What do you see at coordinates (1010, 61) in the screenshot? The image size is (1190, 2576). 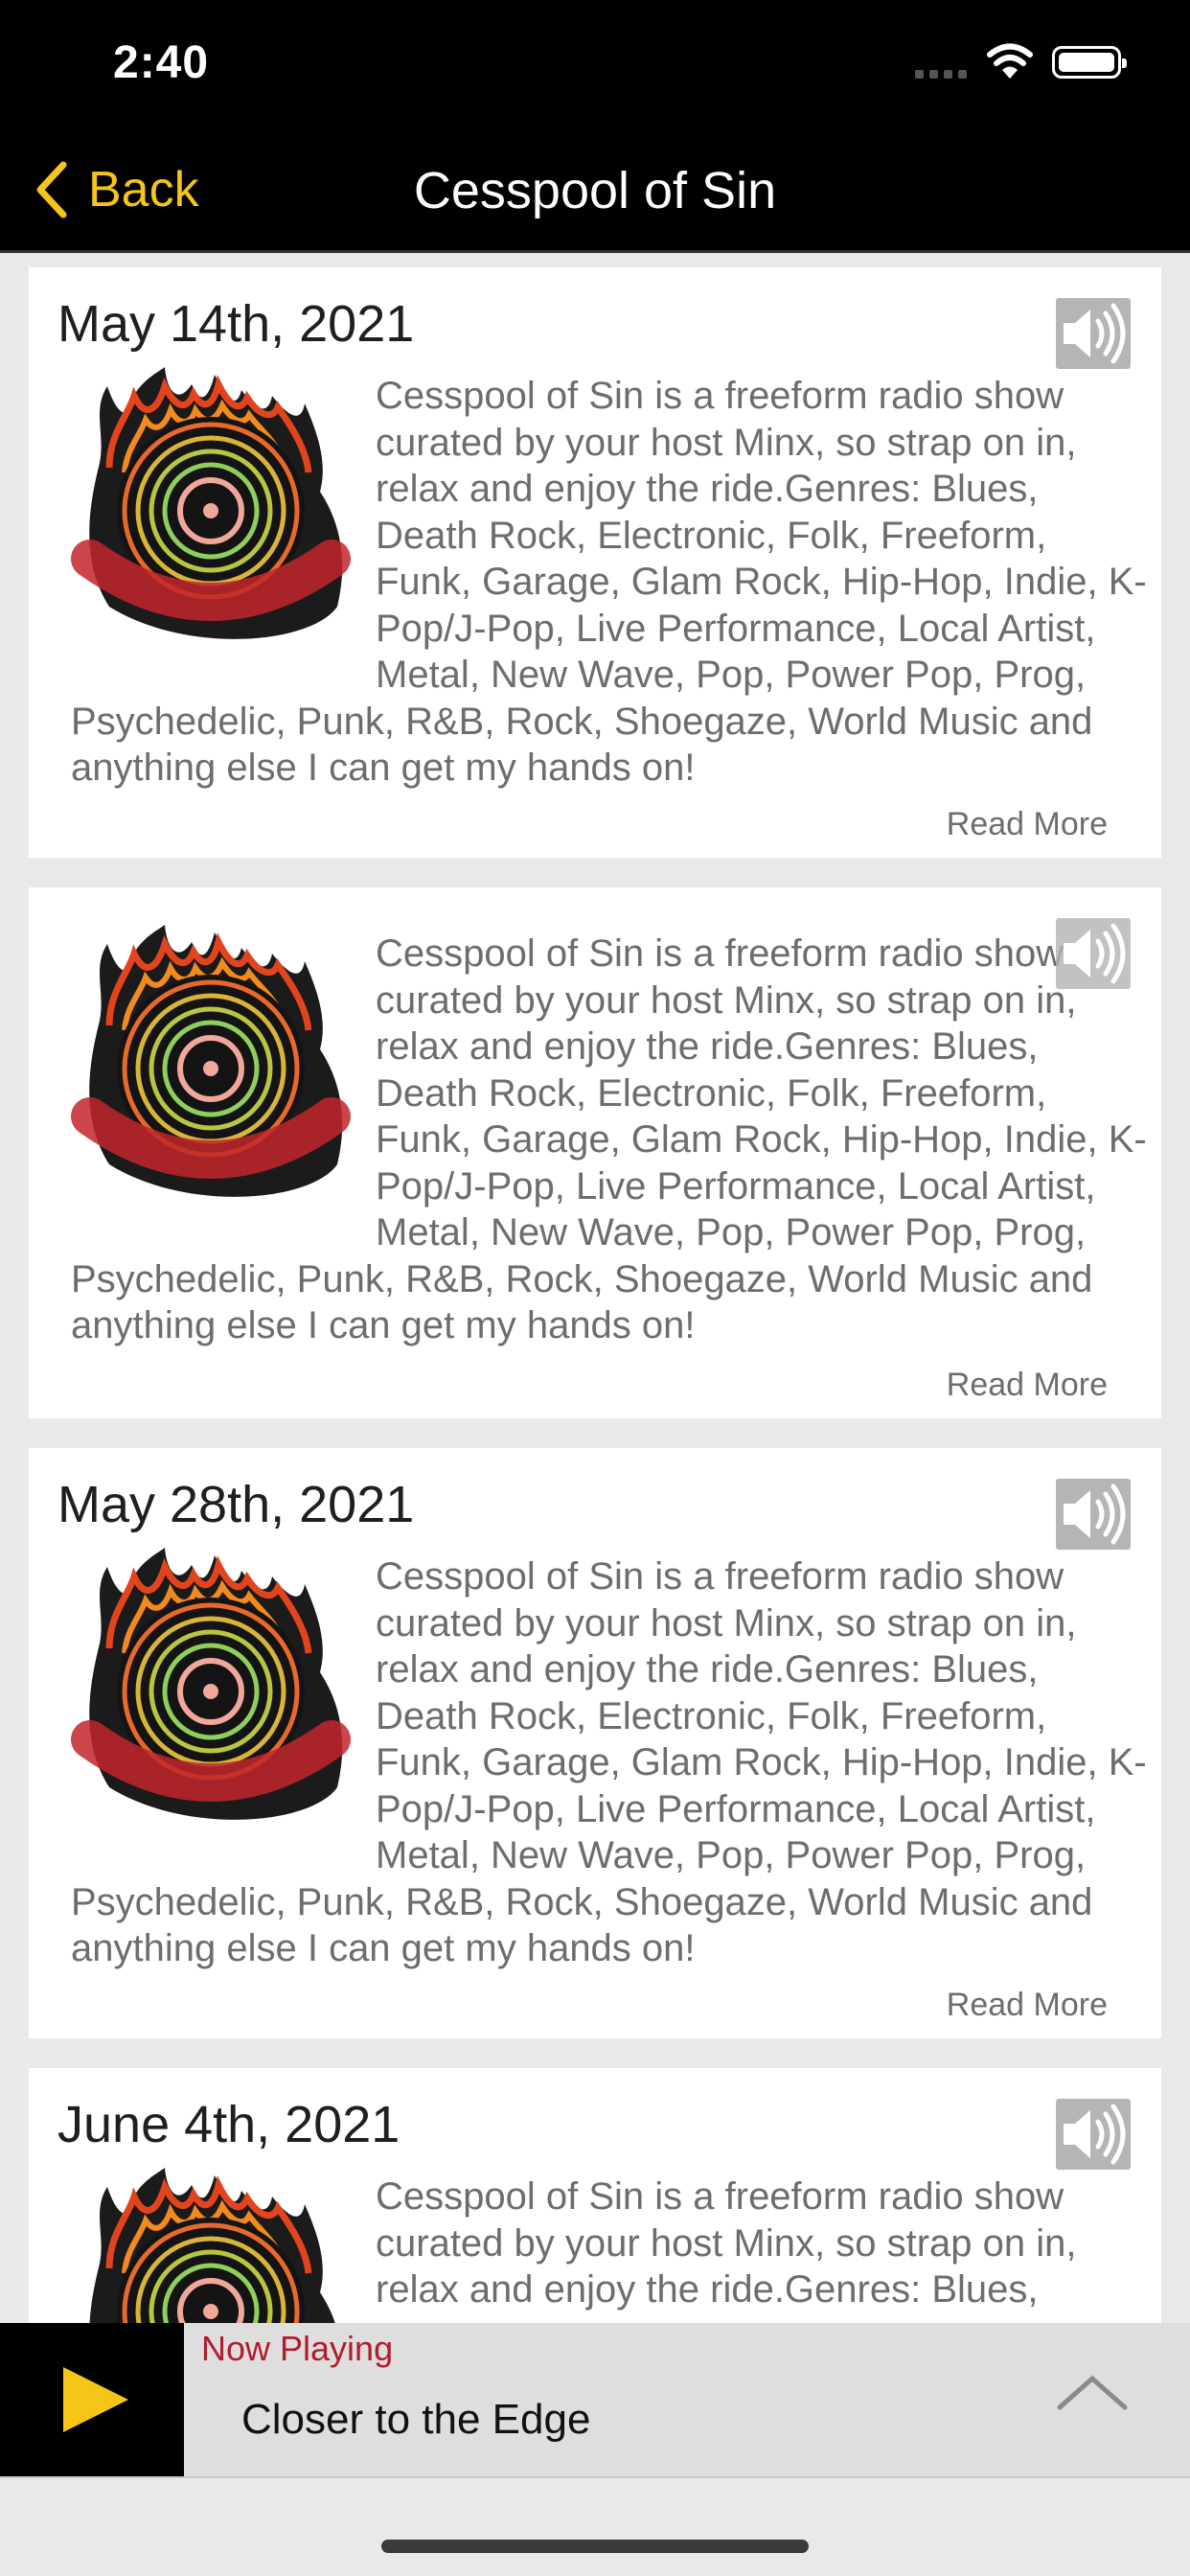 I see `wifi-icon` at bounding box center [1010, 61].